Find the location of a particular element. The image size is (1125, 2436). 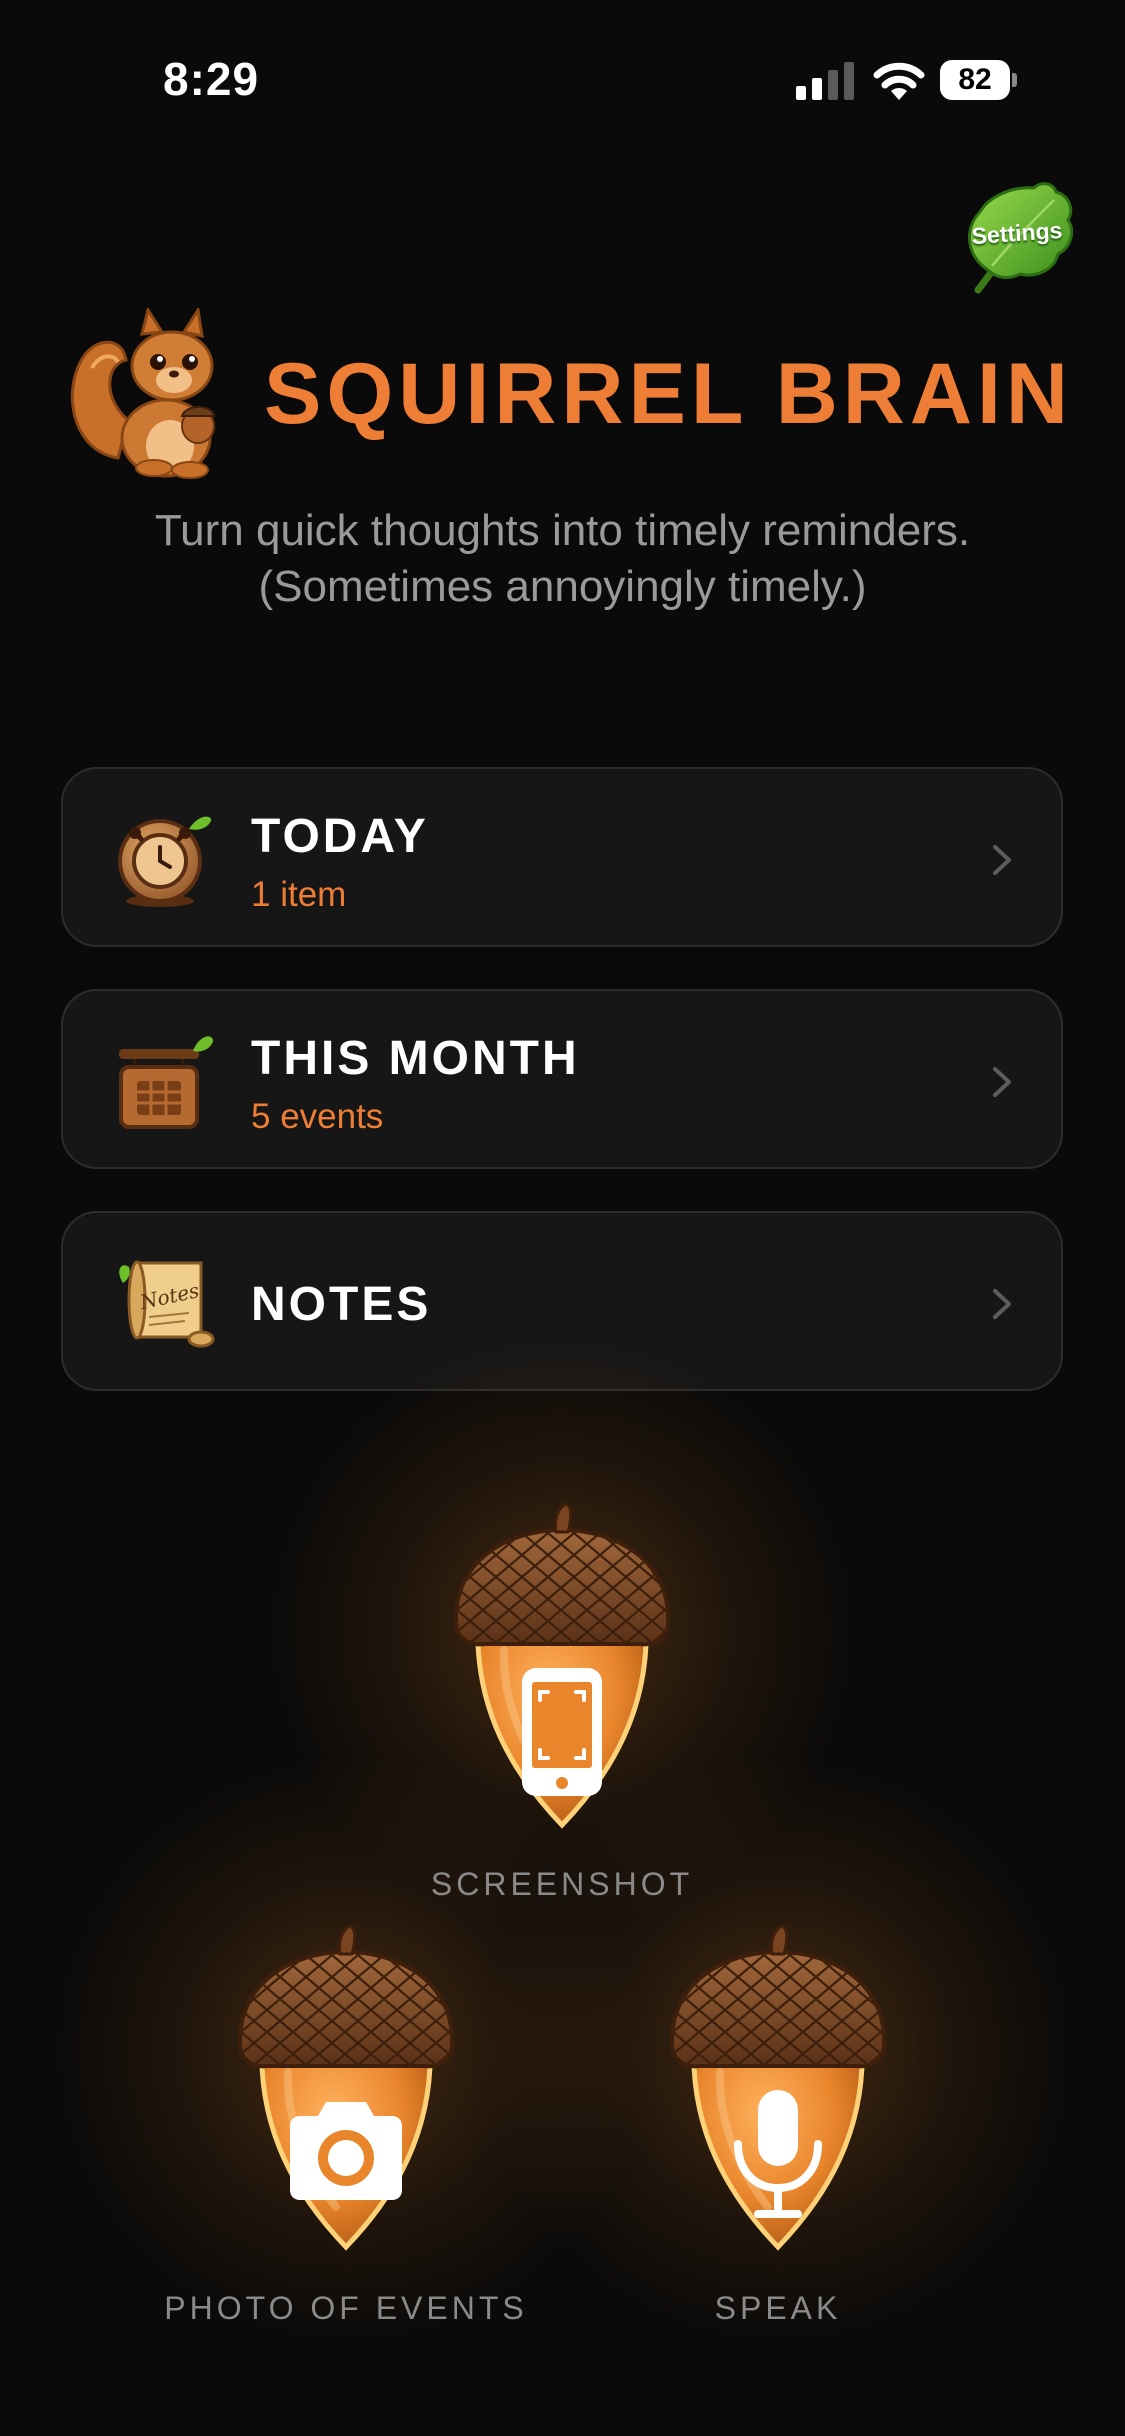

today-title: TODAY is located at coordinates (340, 836).